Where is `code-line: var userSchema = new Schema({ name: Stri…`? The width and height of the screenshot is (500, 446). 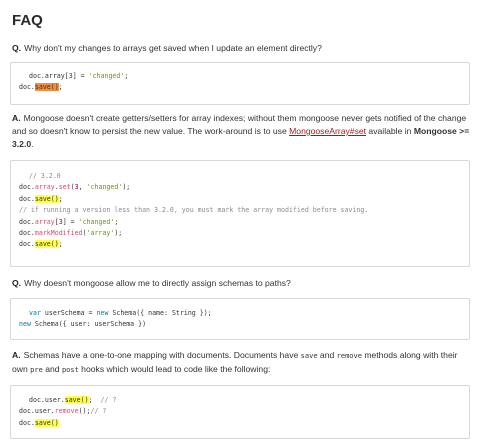 code-line: var userSchema = new Schema({ name: Stri… is located at coordinates (120, 313).